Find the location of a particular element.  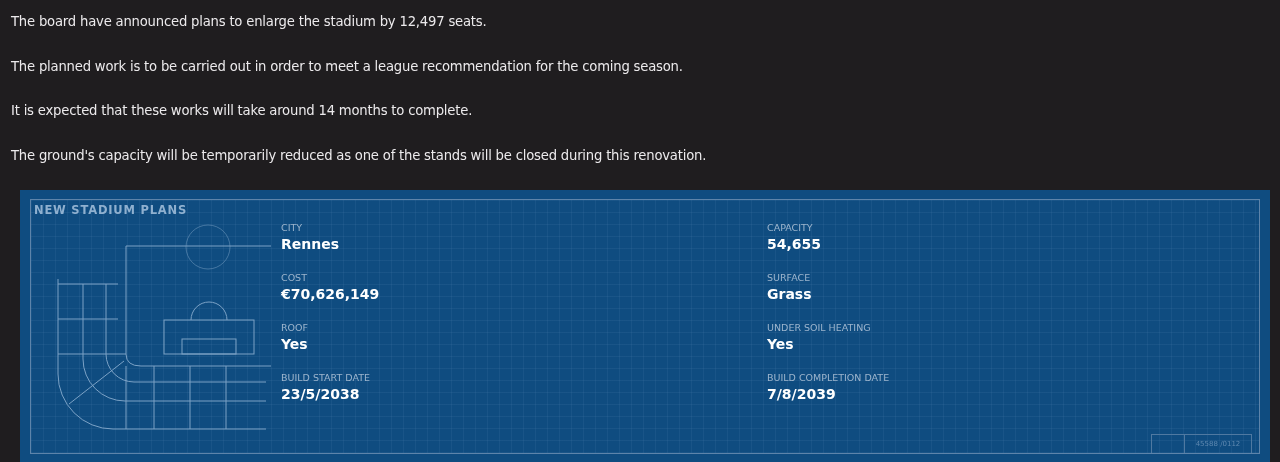

field-value: Grass is located at coordinates (790, 294).